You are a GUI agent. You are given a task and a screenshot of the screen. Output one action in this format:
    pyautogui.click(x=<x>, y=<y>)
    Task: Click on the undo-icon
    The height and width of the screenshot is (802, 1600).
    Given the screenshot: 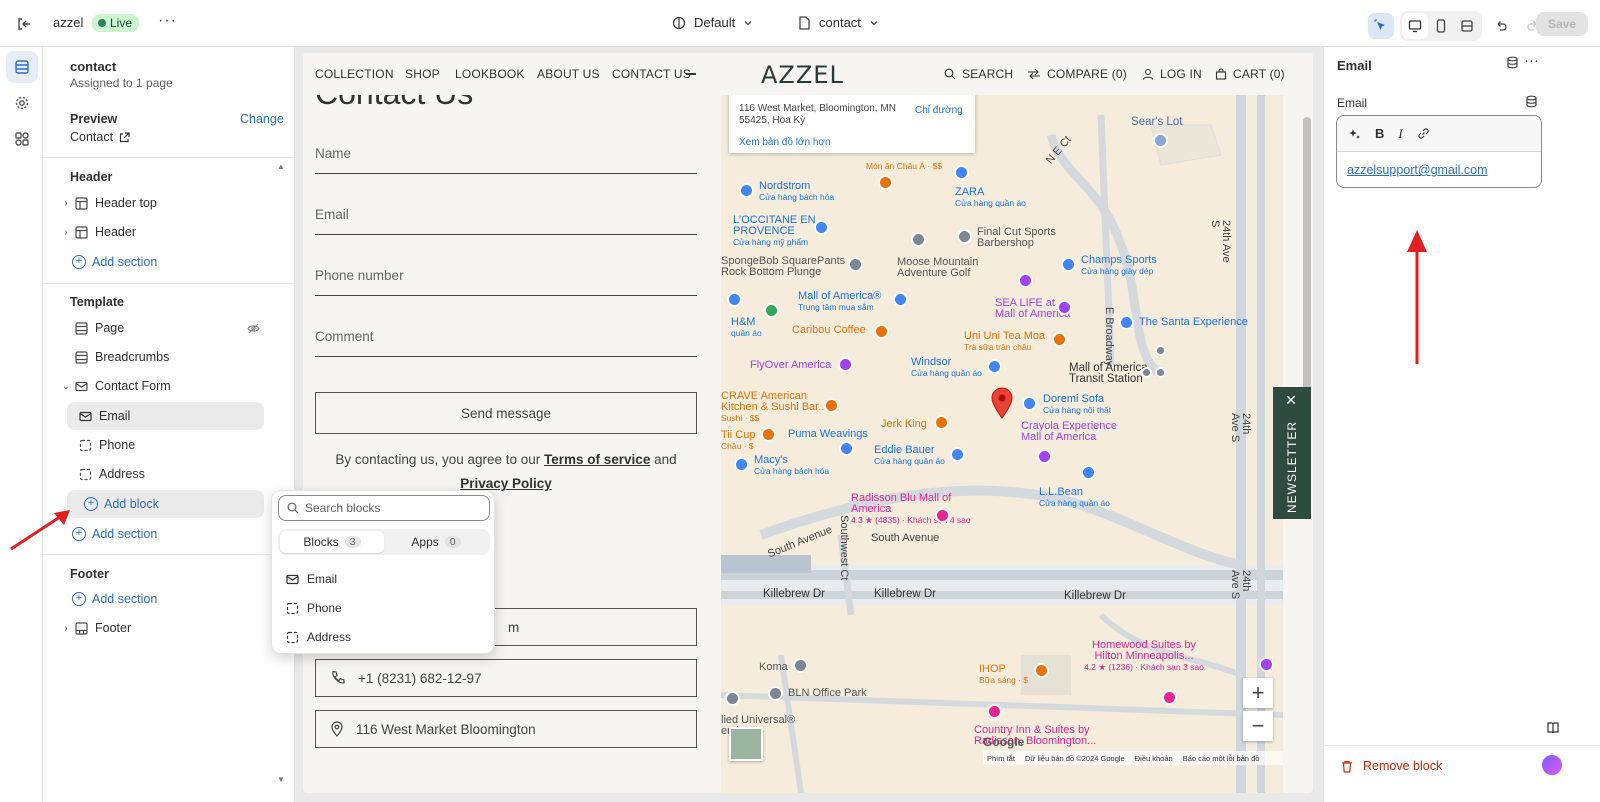 What is the action you would take?
    pyautogui.click(x=1501, y=26)
    